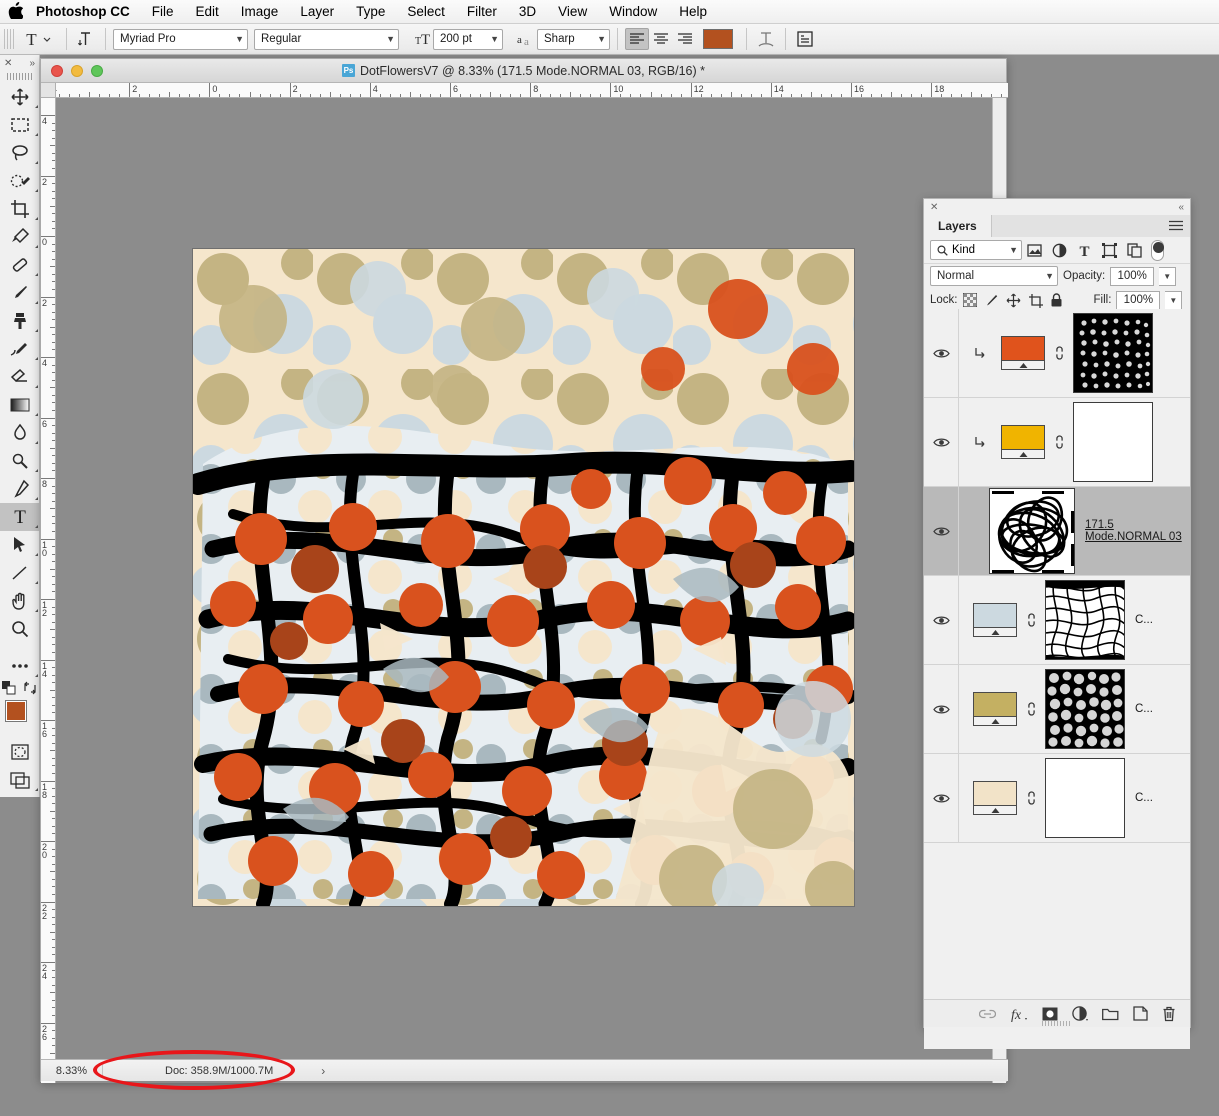 The width and height of the screenshot is (1219, 1116). What do you see at coordinates (370, 12) in the screenshot?
I see `menu-type: Type` at bounding box center [370, 12].